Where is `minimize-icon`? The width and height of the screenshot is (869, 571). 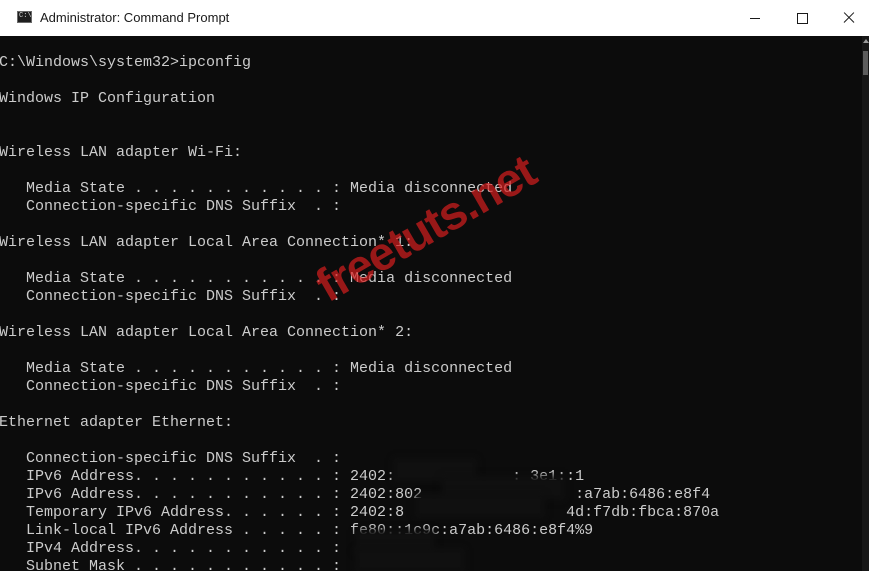
minimize-icon is located at coordinates (755, 18).